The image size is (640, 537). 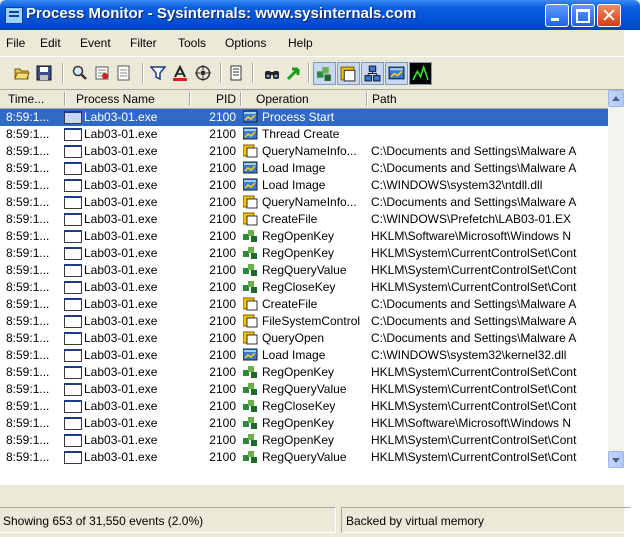 What do you see at coordinates (304, 134) in the screenshot?
I see `event-row: 8:59:1... Lab03-01.exe 2100 Thread Create` at bounding box center [304, 134].